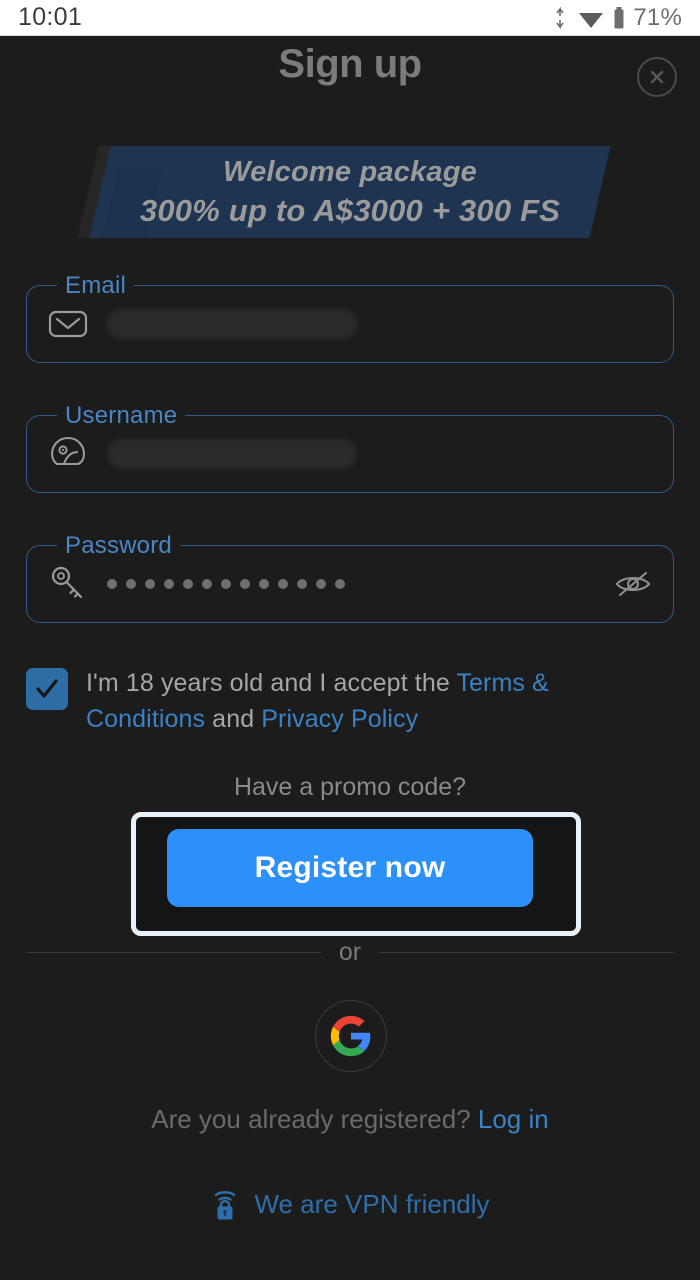 Image resolution: width=700 pixels, height=1280 pixels. What do you see at coordinates (225, 1204) in the screenshot?
I see `vpn-lock-icon` at bounding box center [225, 1204].